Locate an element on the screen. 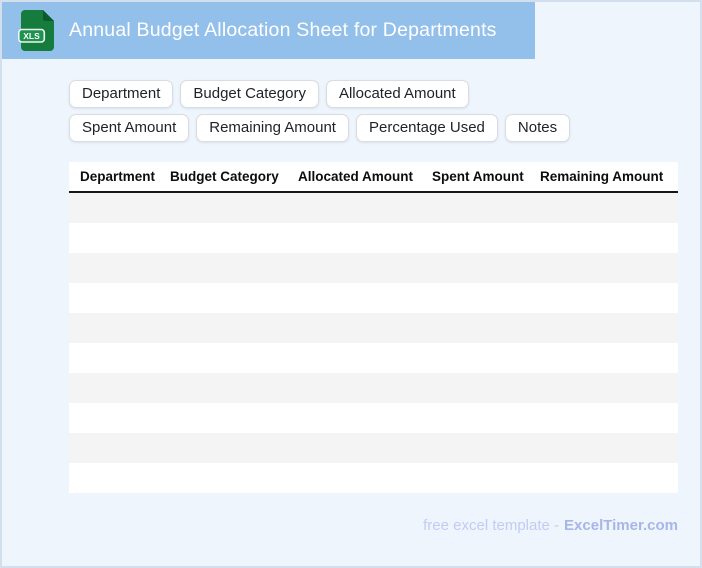 This screenshot has height=568, width=702. field-tag-percentage-used: Percentage Used is located at coordinates (426, 128).